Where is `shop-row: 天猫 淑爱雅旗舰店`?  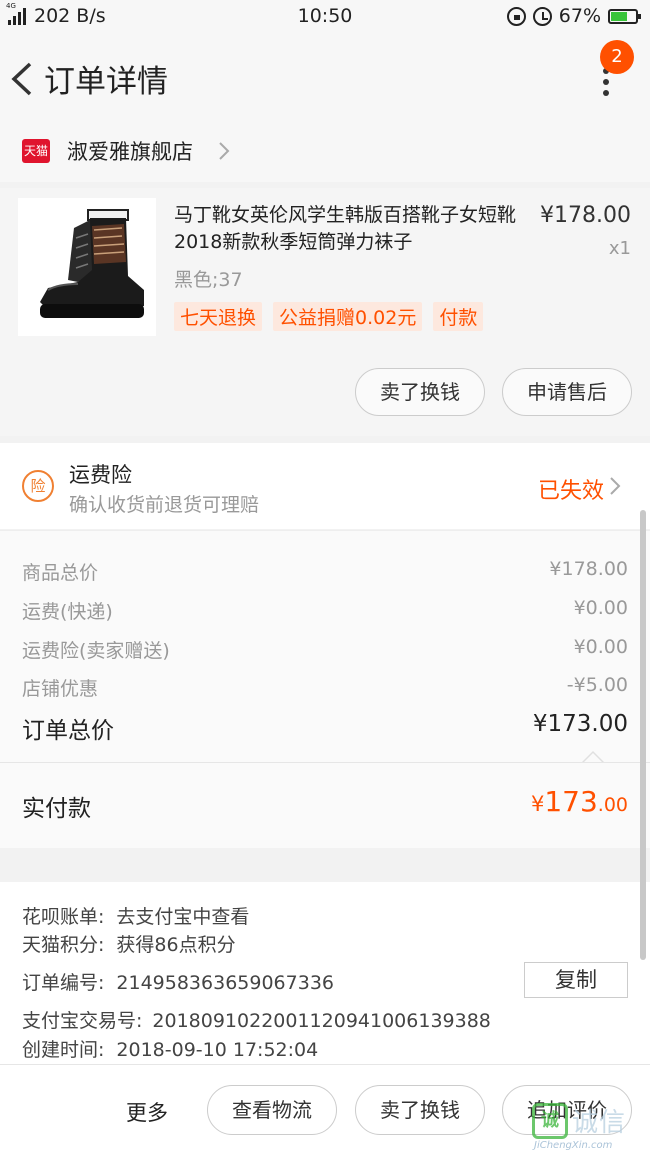 shop-row: 天猫 淑爱雅旗舰店 is located at coordinates (325, 151).